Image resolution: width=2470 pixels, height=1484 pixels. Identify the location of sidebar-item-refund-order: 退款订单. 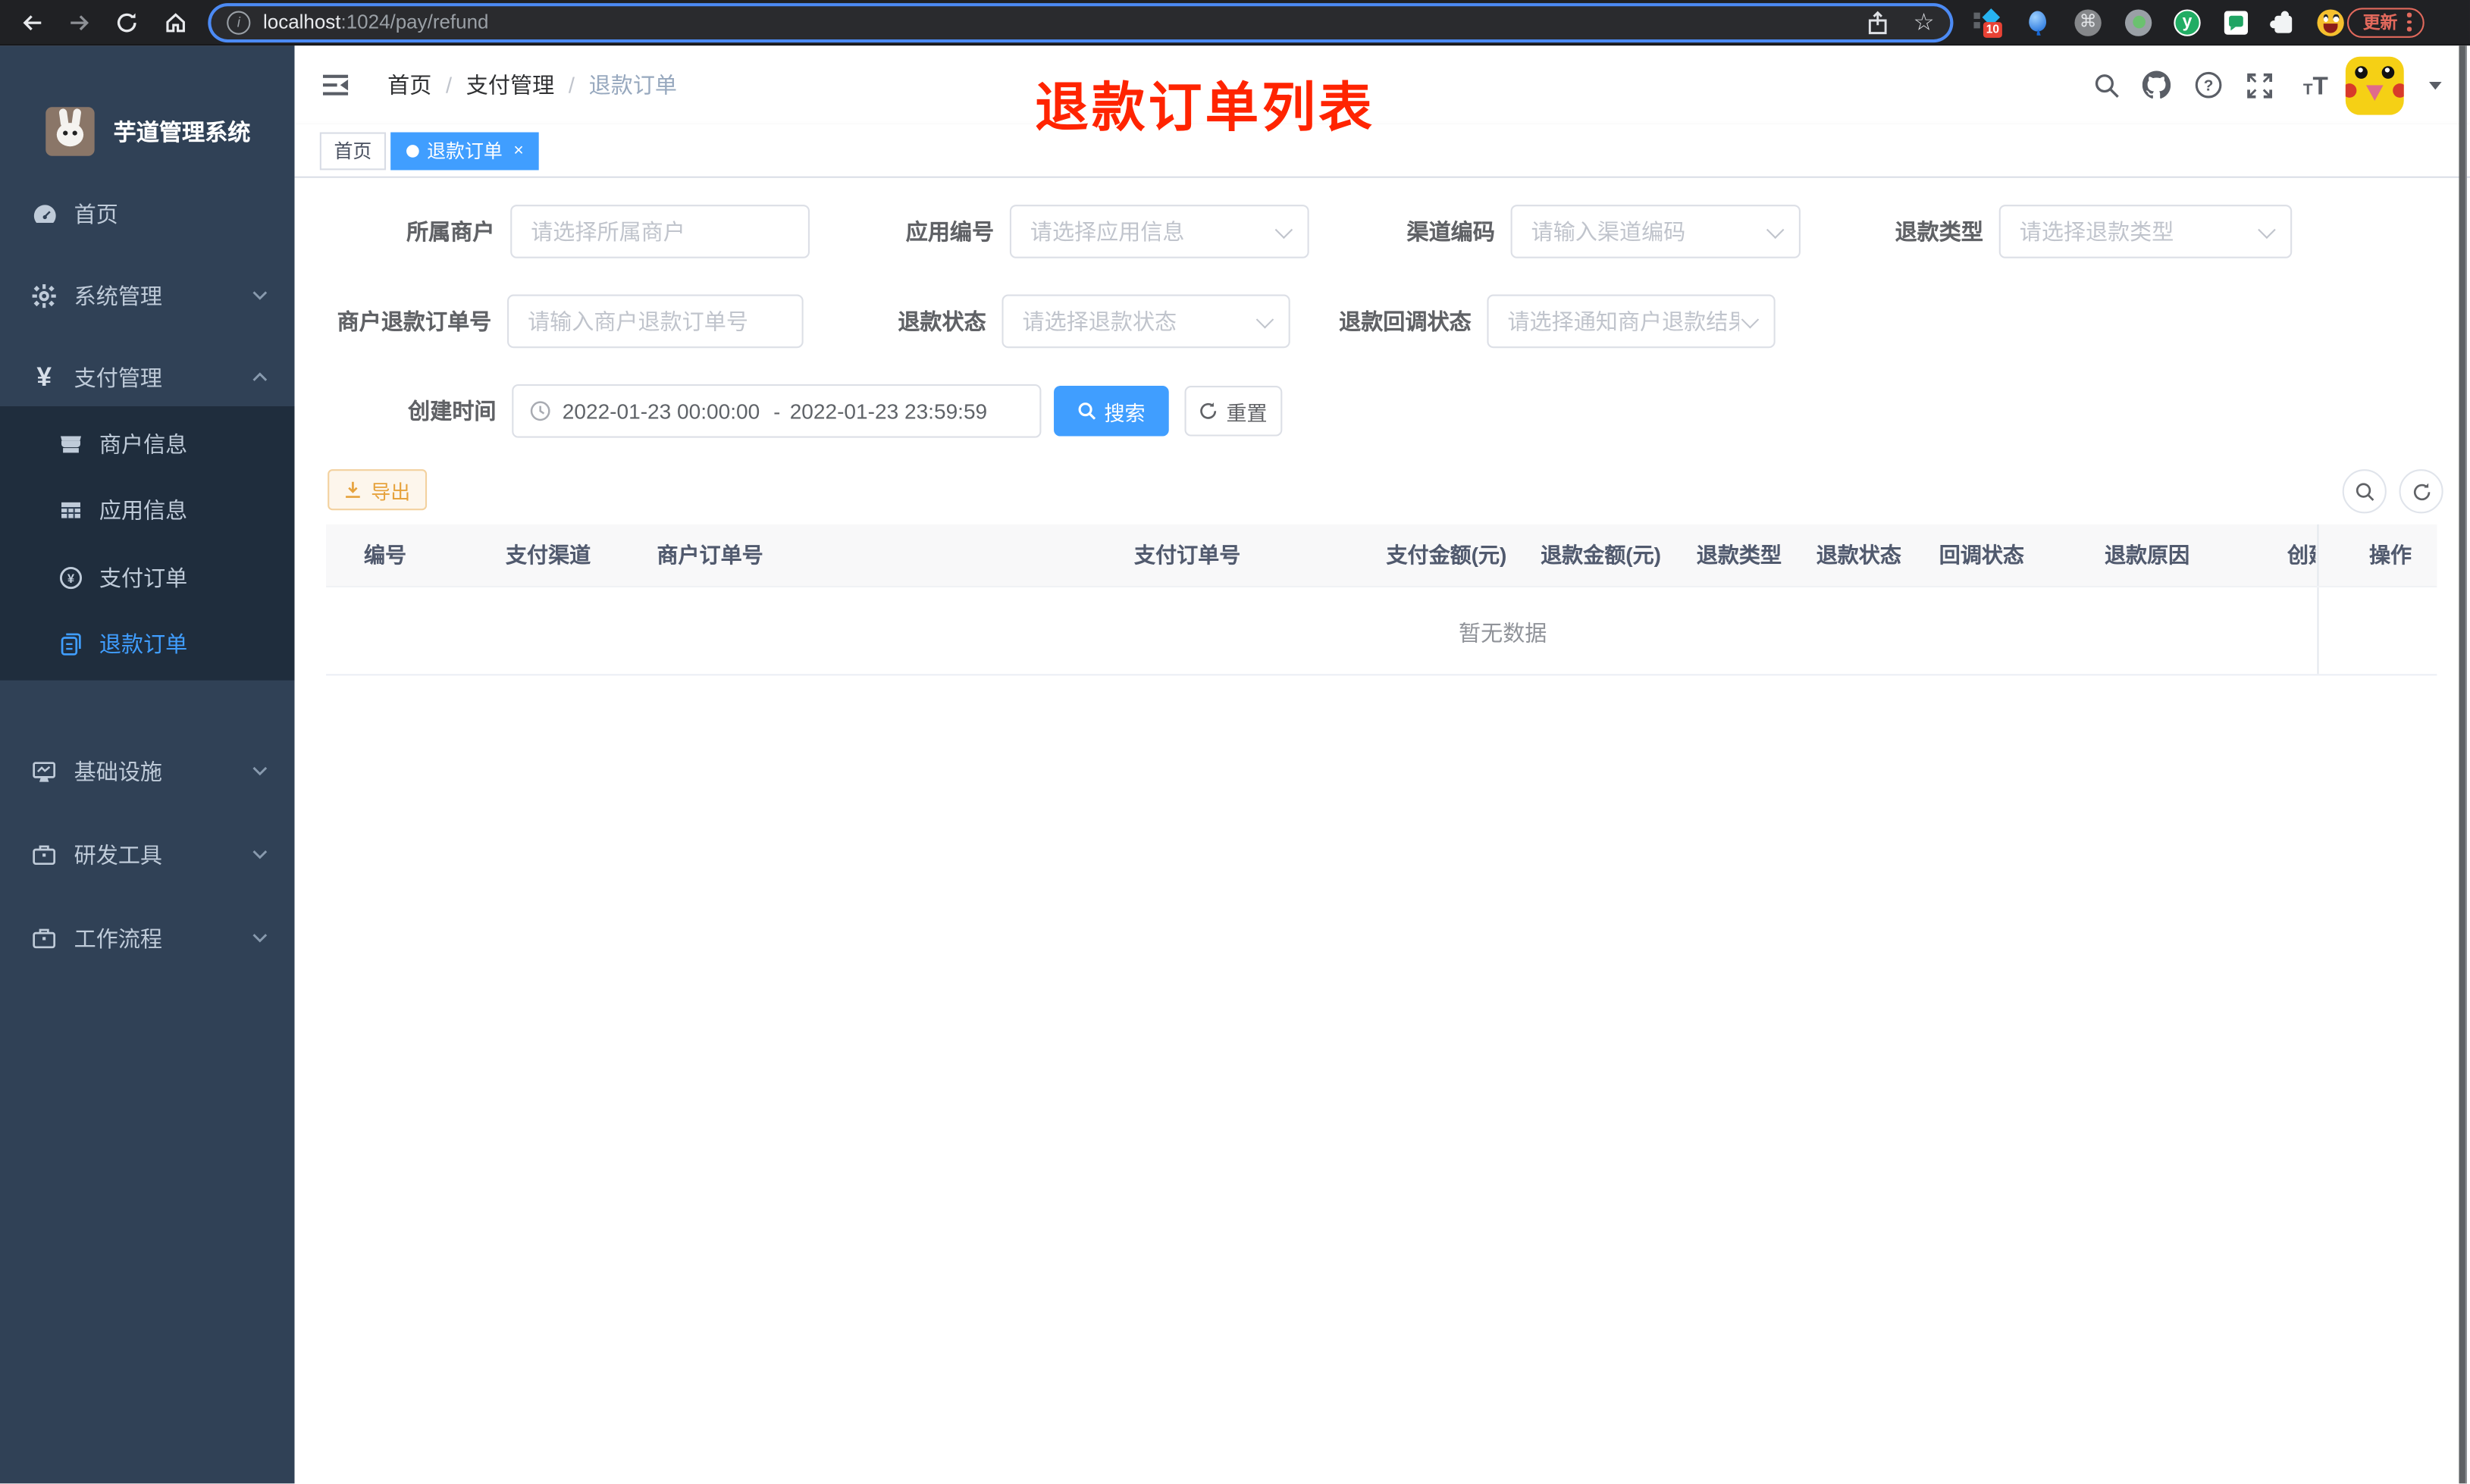
(147, 643).